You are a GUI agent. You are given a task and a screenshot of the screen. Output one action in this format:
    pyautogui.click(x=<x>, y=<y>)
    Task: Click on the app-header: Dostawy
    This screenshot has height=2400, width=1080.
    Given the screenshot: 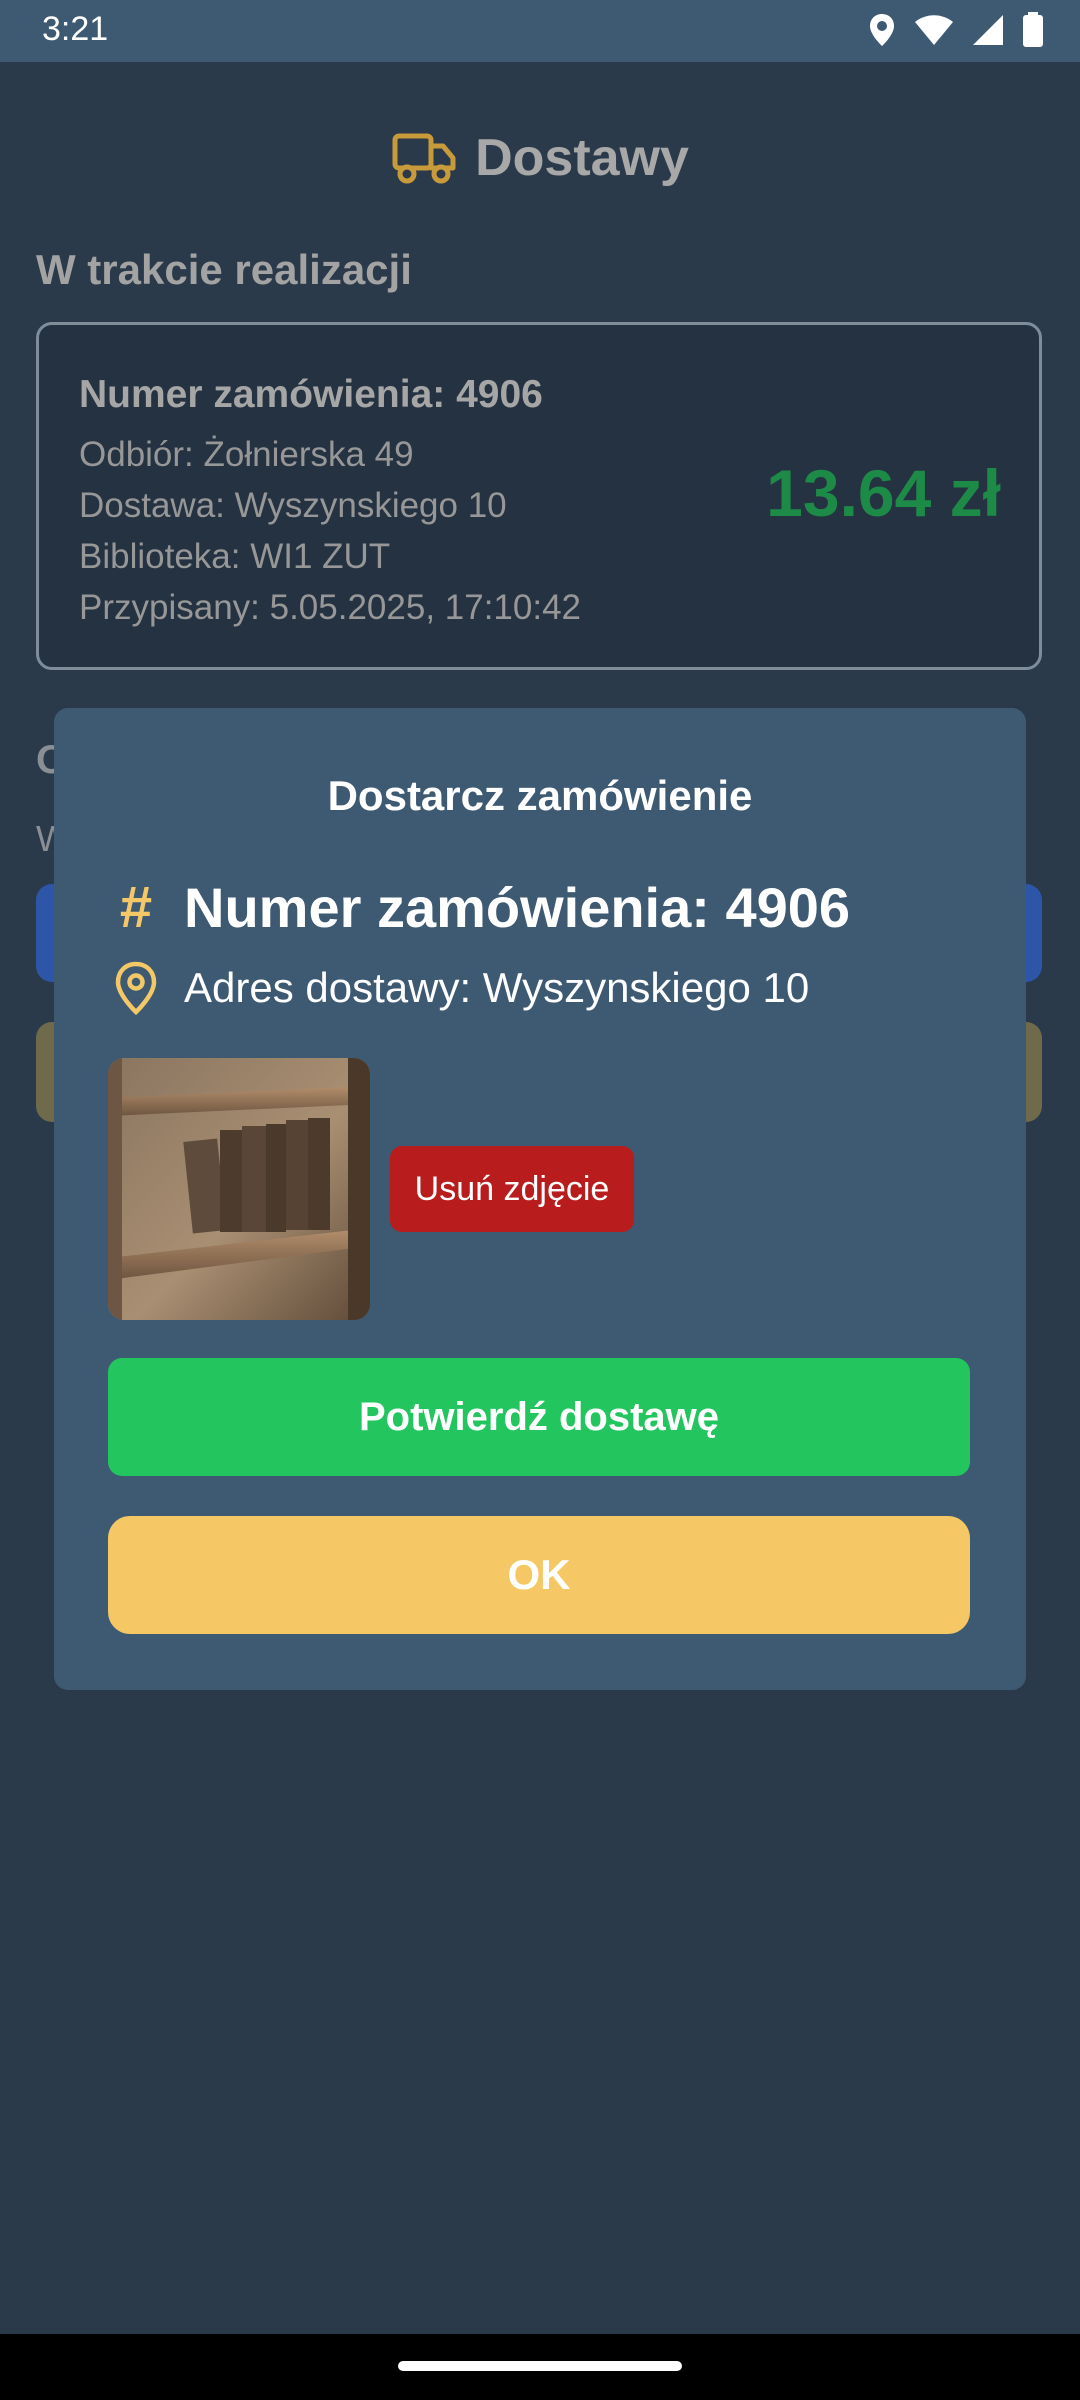 What is the action you would take?
    pyautogui.click(x=540, y=158)
    